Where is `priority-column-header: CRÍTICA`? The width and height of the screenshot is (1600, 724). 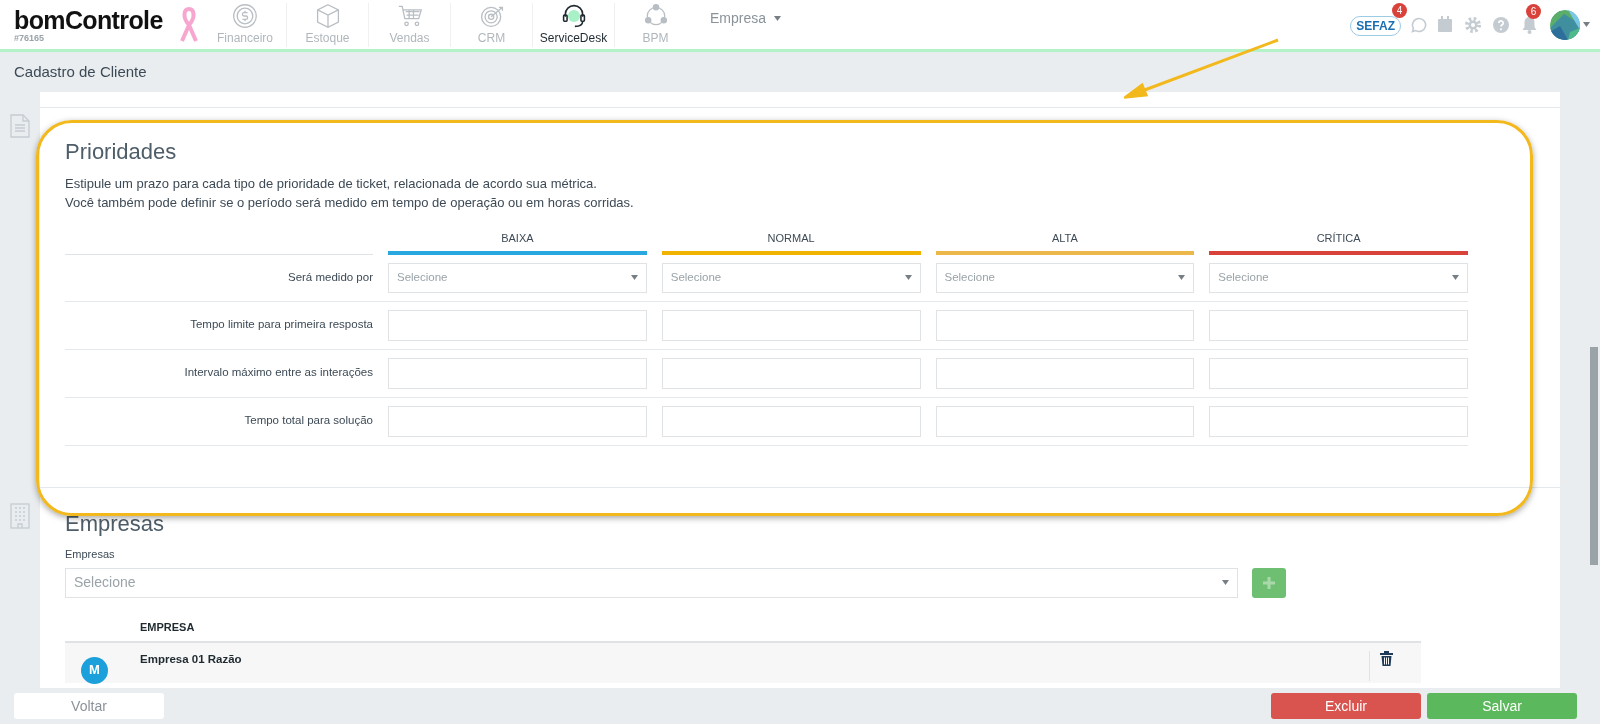
priority-column-header: CRÍTICA is located at coordinates (1338, 242).